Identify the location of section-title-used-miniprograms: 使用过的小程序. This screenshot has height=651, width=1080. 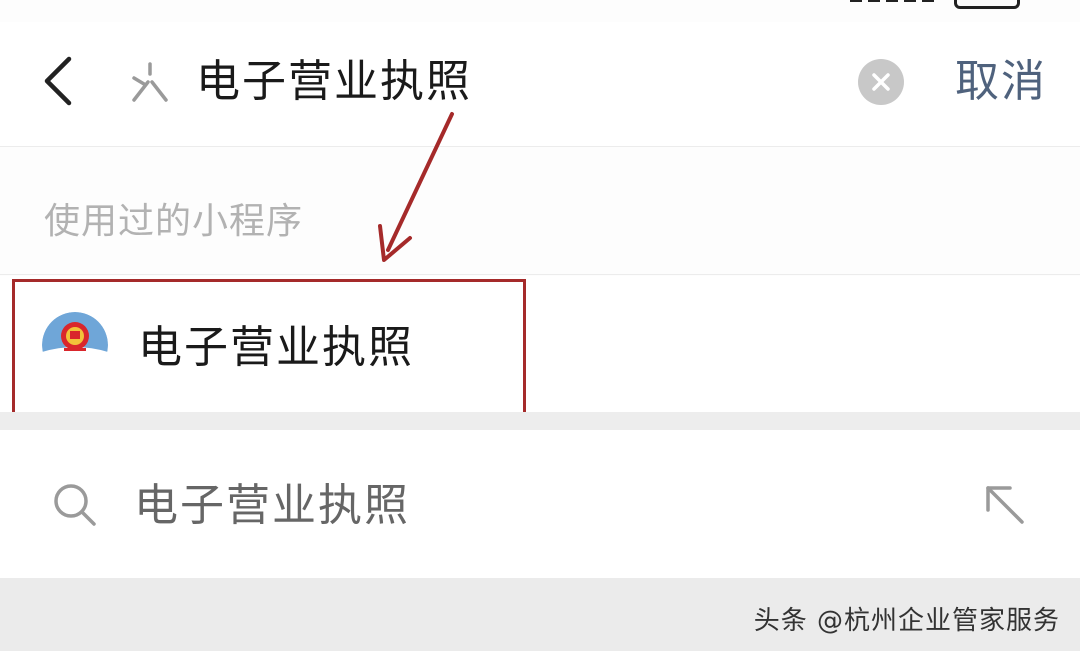
(174, 221).